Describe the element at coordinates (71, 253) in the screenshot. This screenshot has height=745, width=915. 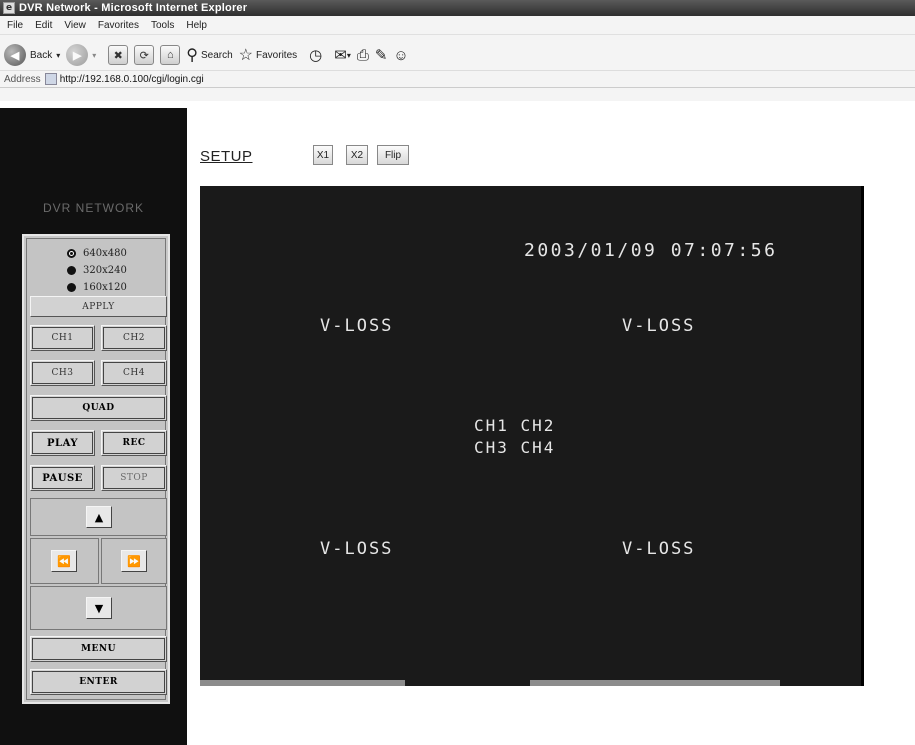
I see `radio-selected-icon` at that location.